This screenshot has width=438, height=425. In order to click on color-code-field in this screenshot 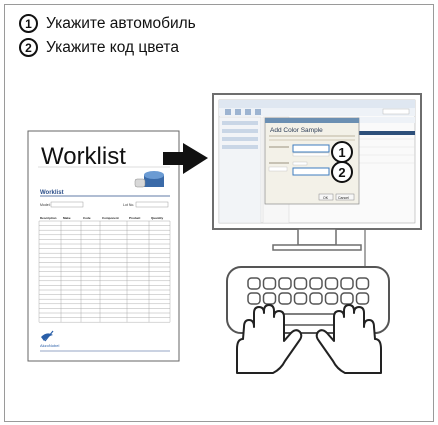, I will do `click(311, 171)`.